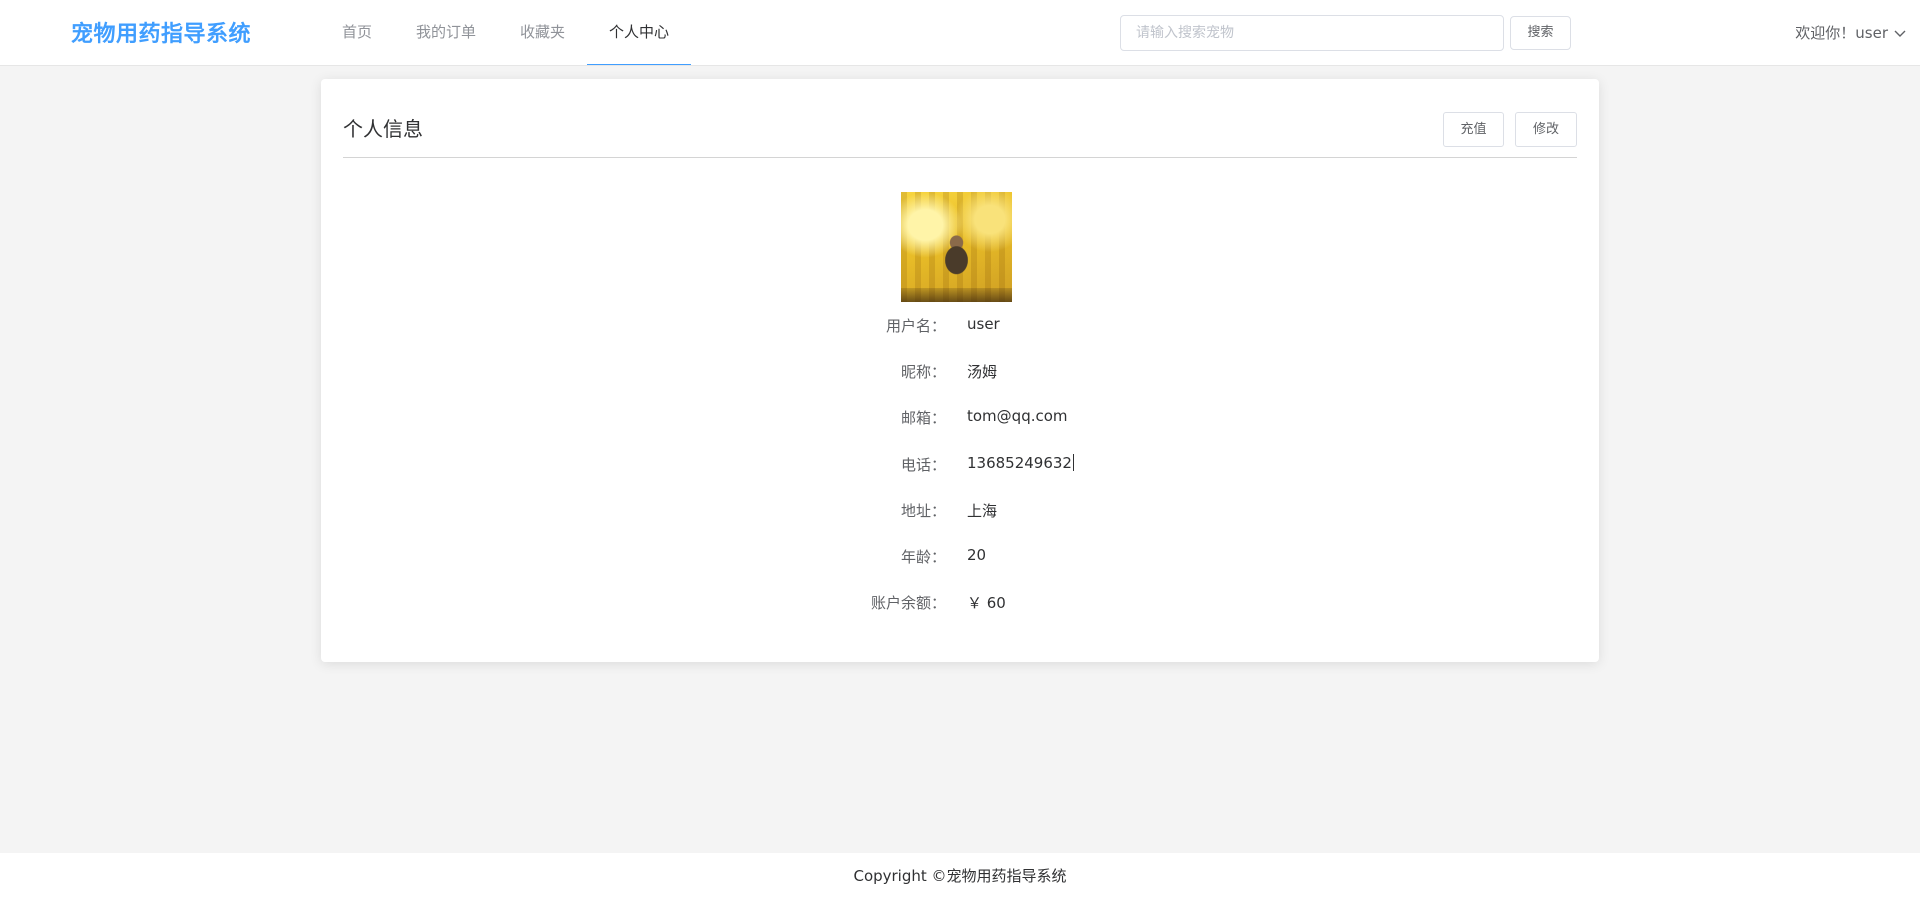  What do you see at coordinates (1017, 416) in the screenshot?
I see `field-value: tom@qq.com` at bounding box center [1017, 416].